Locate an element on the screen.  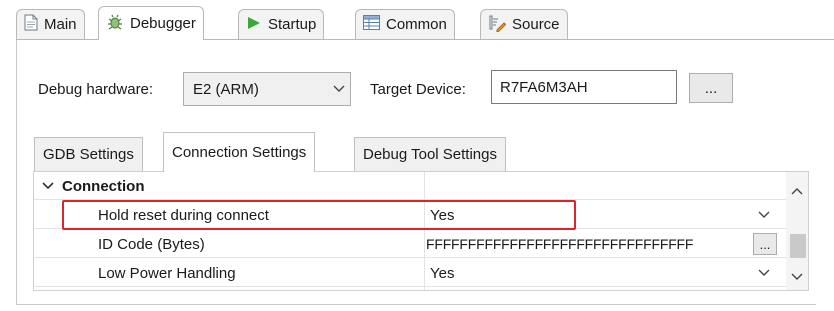
tab-gdb-settings: GDB Settings is located at coordinates (88, 154).